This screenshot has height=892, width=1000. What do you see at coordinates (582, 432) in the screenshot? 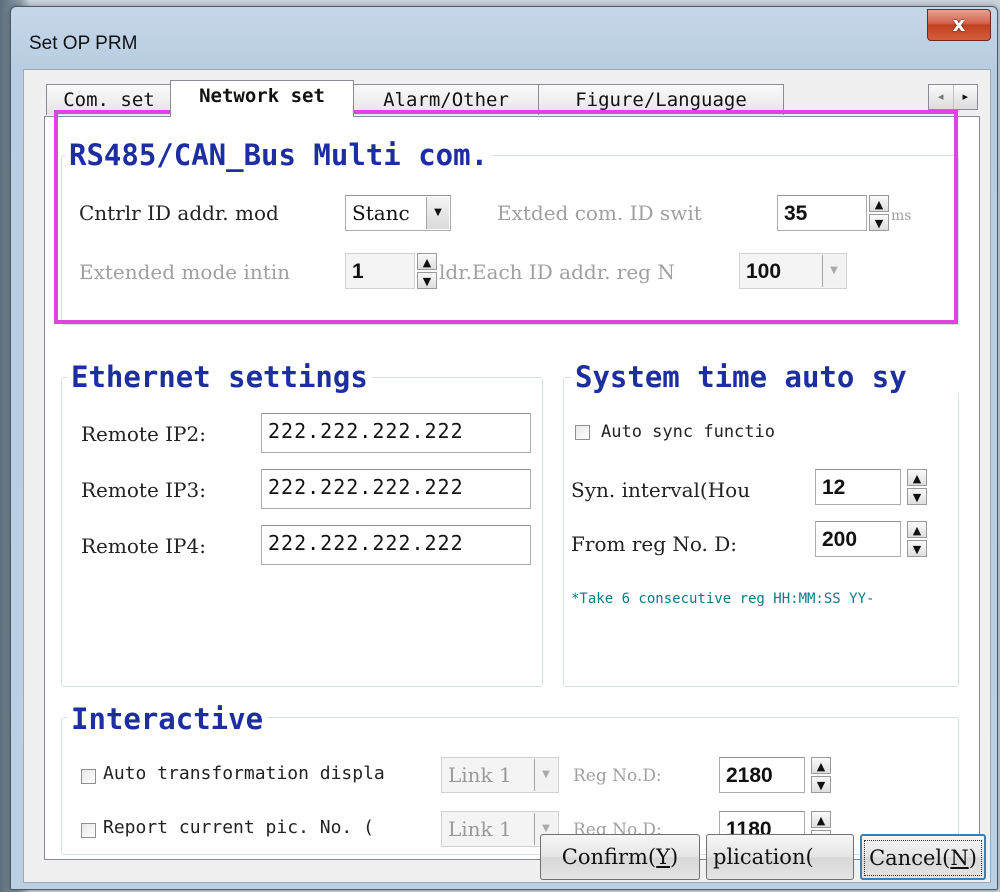
I see `auto-sync-checkbox` at bounding box center [582, 432].